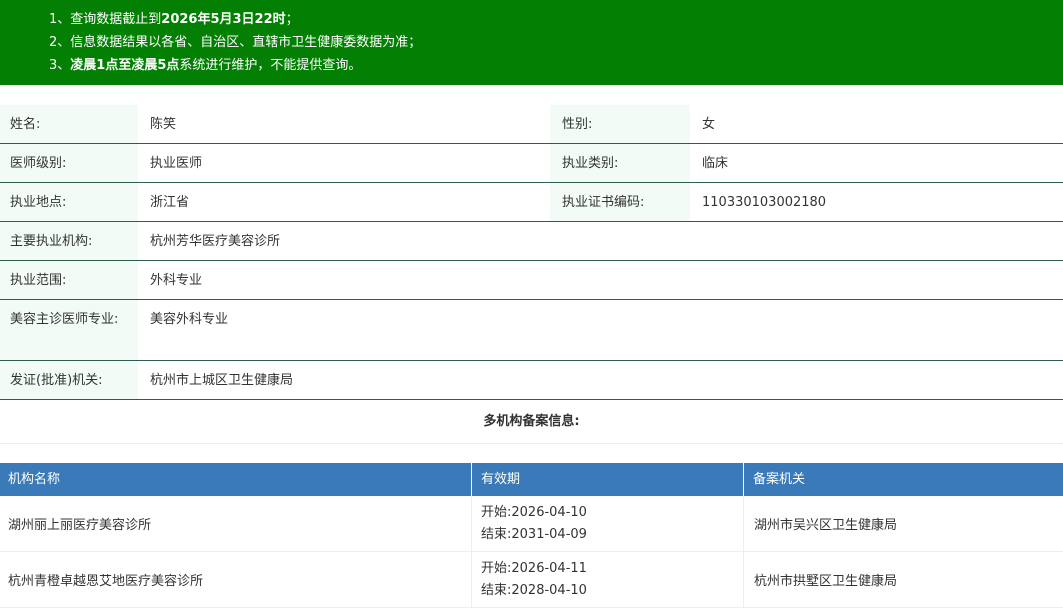 This screenshot has height=608, width=1063. Describe the element at coordinates (620, 124) in the screenshot. I see `gender-label: 性别:` at that location.